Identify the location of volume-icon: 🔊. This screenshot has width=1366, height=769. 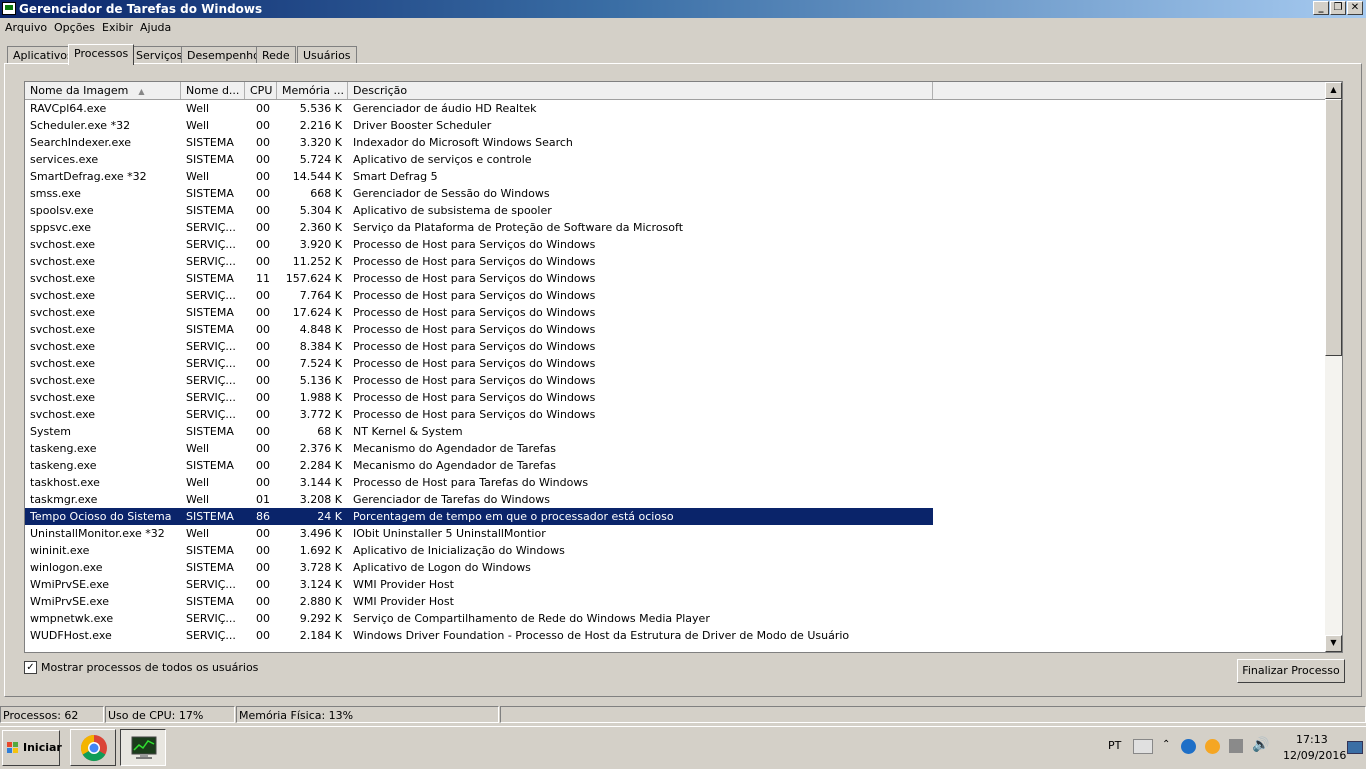
(1260, 745).